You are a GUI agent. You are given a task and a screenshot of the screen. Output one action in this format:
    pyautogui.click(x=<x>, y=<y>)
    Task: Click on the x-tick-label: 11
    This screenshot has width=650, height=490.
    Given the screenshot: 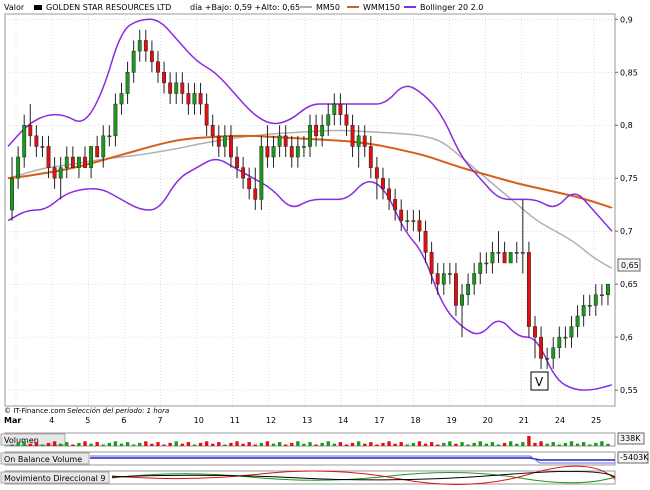 What is the action you would take?
    pyautogui.click(x=235, y=420)
    